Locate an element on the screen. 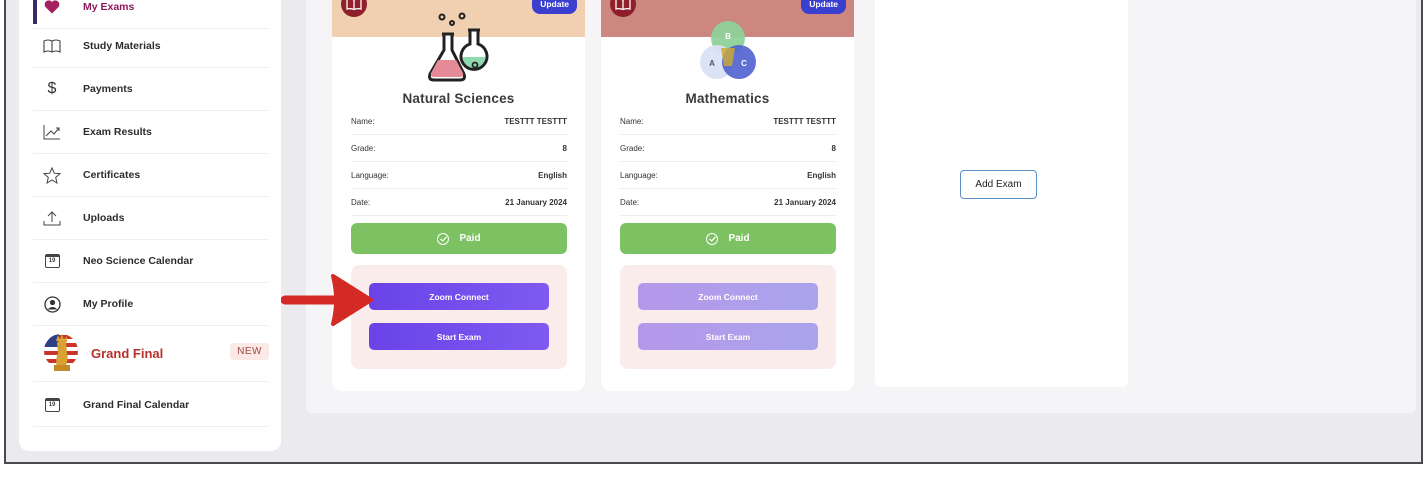 Image resolution: width=1427 pixels, height=504 pixels. sidebar-item-grand-final-calendar: 19 Grand Final Calendar is located at coordinates (151, 405).